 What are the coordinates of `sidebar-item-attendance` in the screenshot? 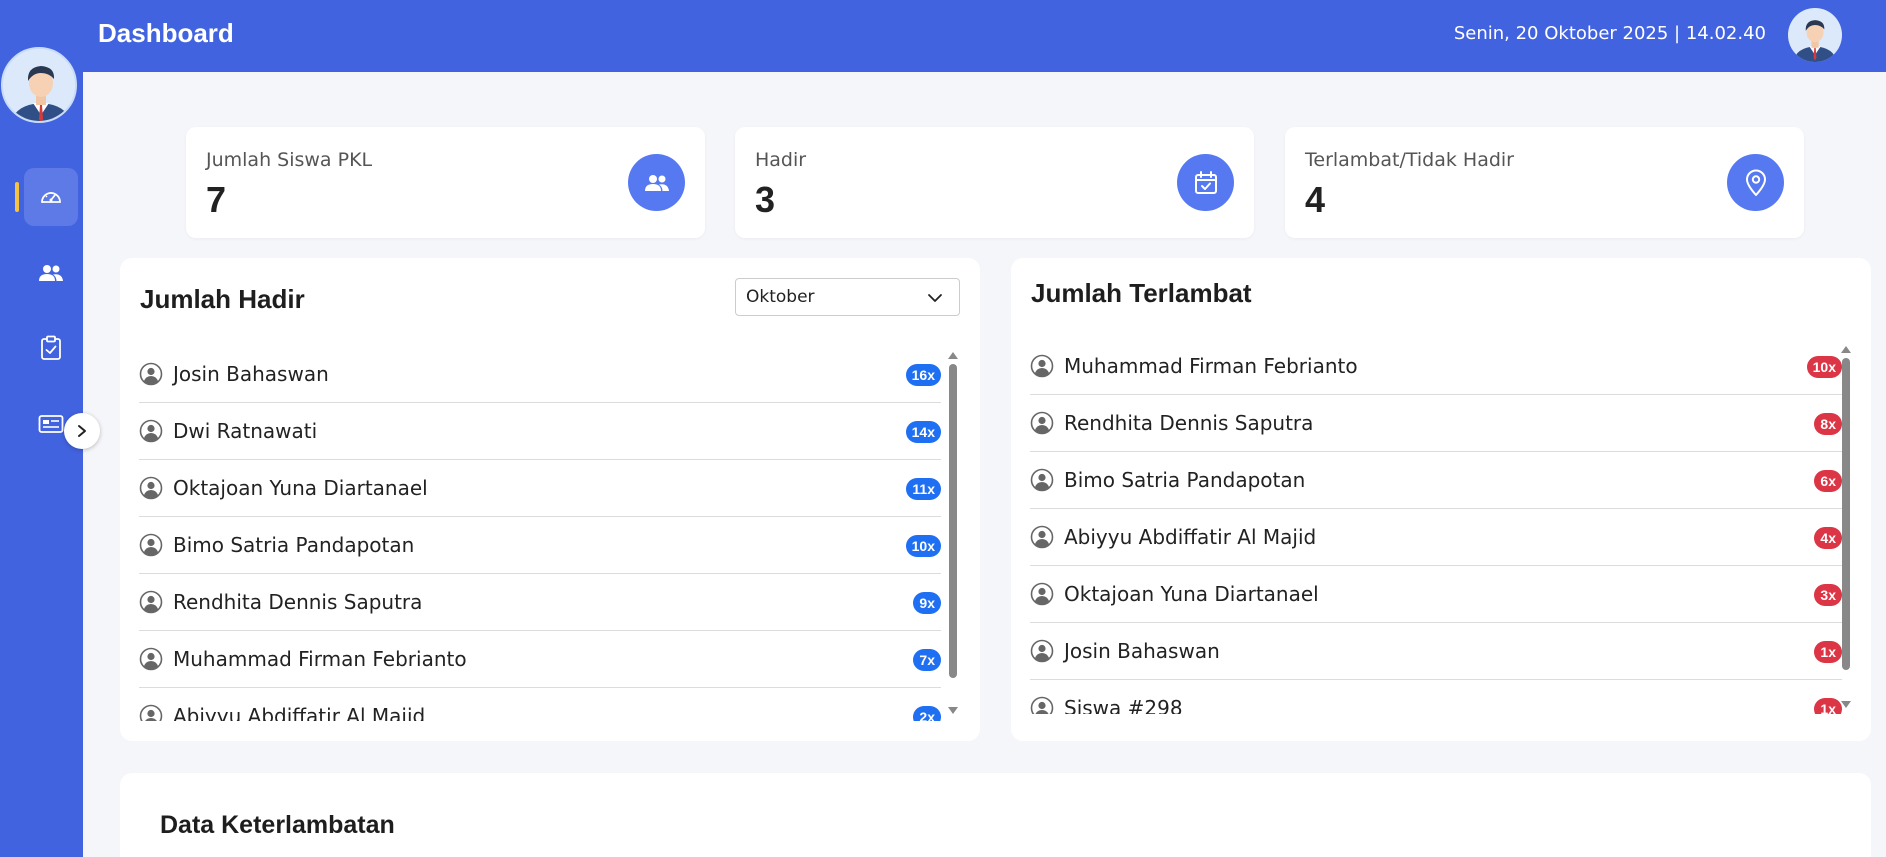 It's located at (51, 348).